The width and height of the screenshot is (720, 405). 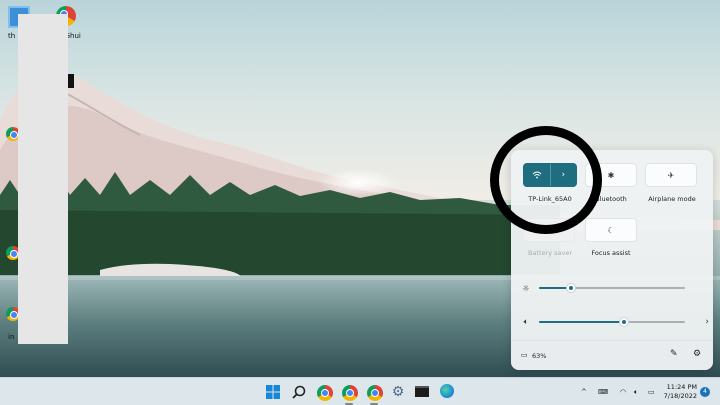 I want to click on search-icon, so click(x=299, y=392).